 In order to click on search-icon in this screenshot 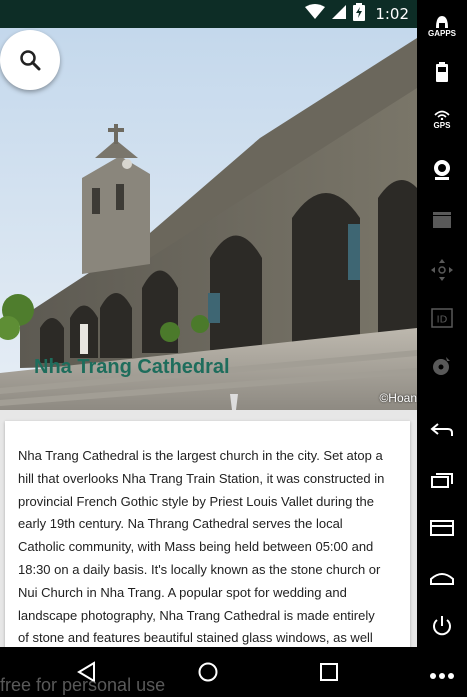, I will do `click(30, 60)`.